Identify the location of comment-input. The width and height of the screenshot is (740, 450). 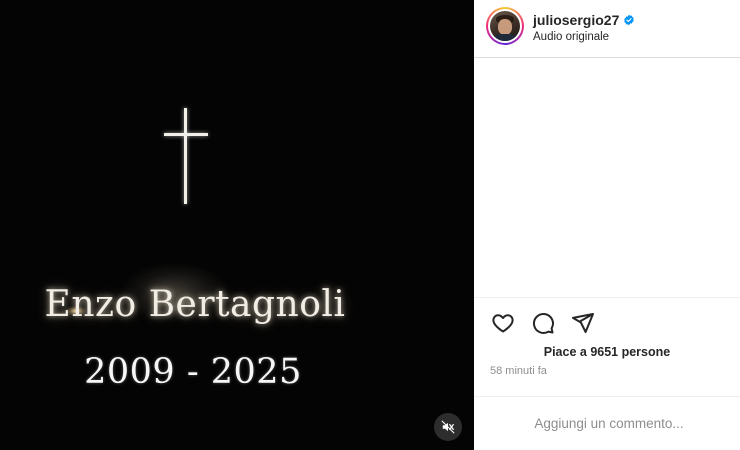
(609, 423).